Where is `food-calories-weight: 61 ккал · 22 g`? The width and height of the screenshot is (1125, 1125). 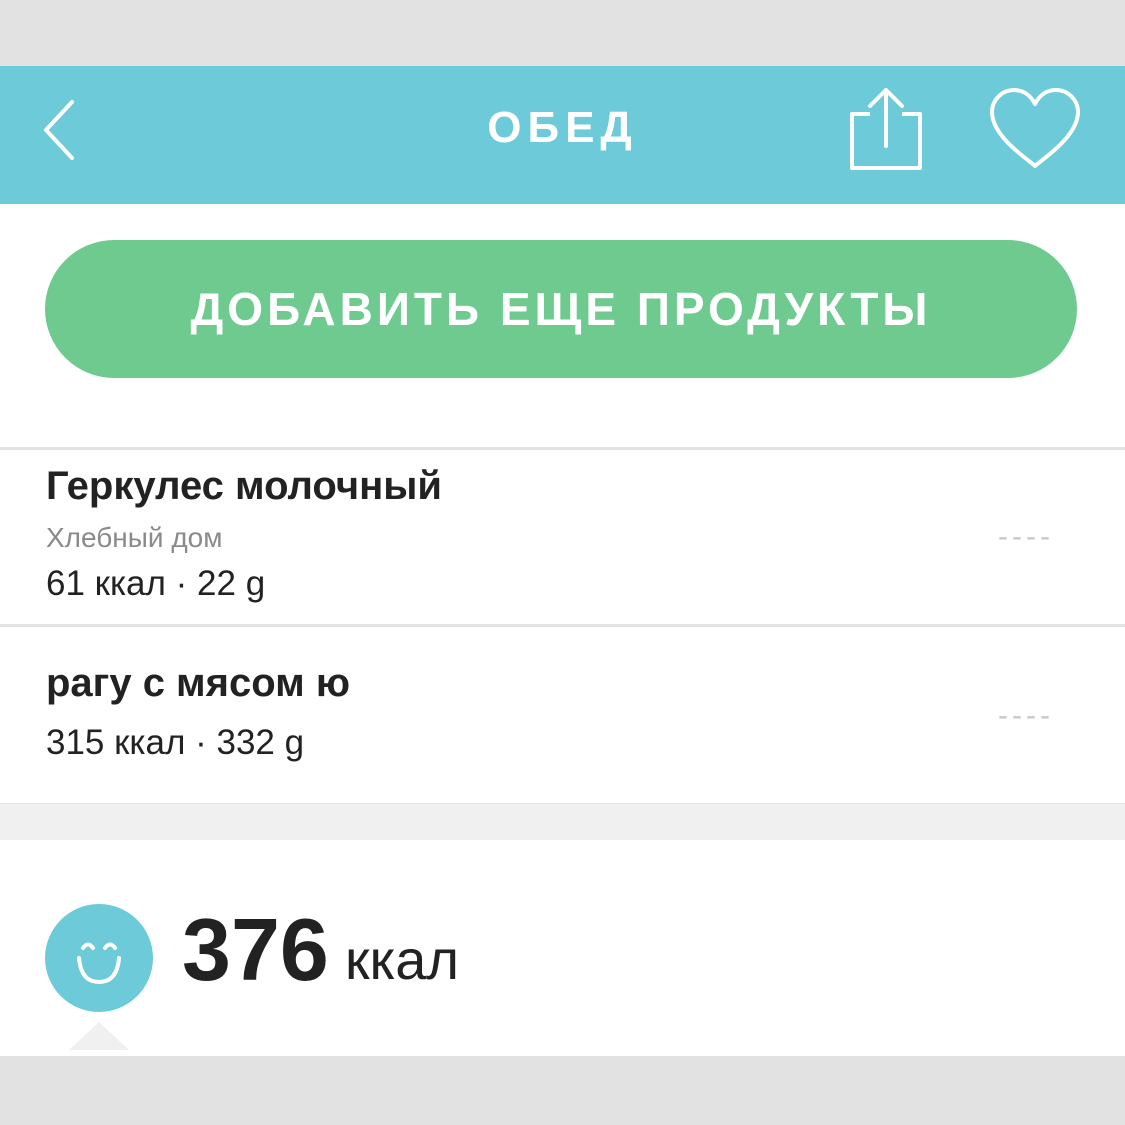 food-calories-weight: 61 ккал · 22 g is located at coordinates (156, 583).